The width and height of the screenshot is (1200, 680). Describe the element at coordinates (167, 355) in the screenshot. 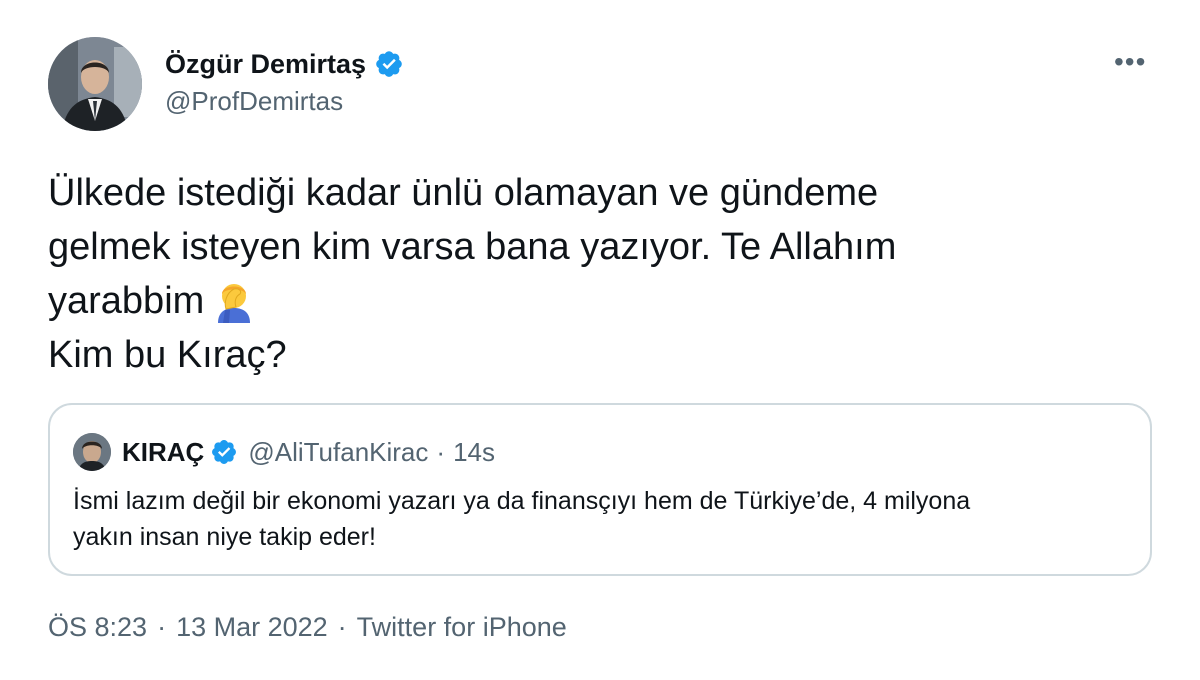

I see `tweet-line: Kim bu Kıraç?` at that location.